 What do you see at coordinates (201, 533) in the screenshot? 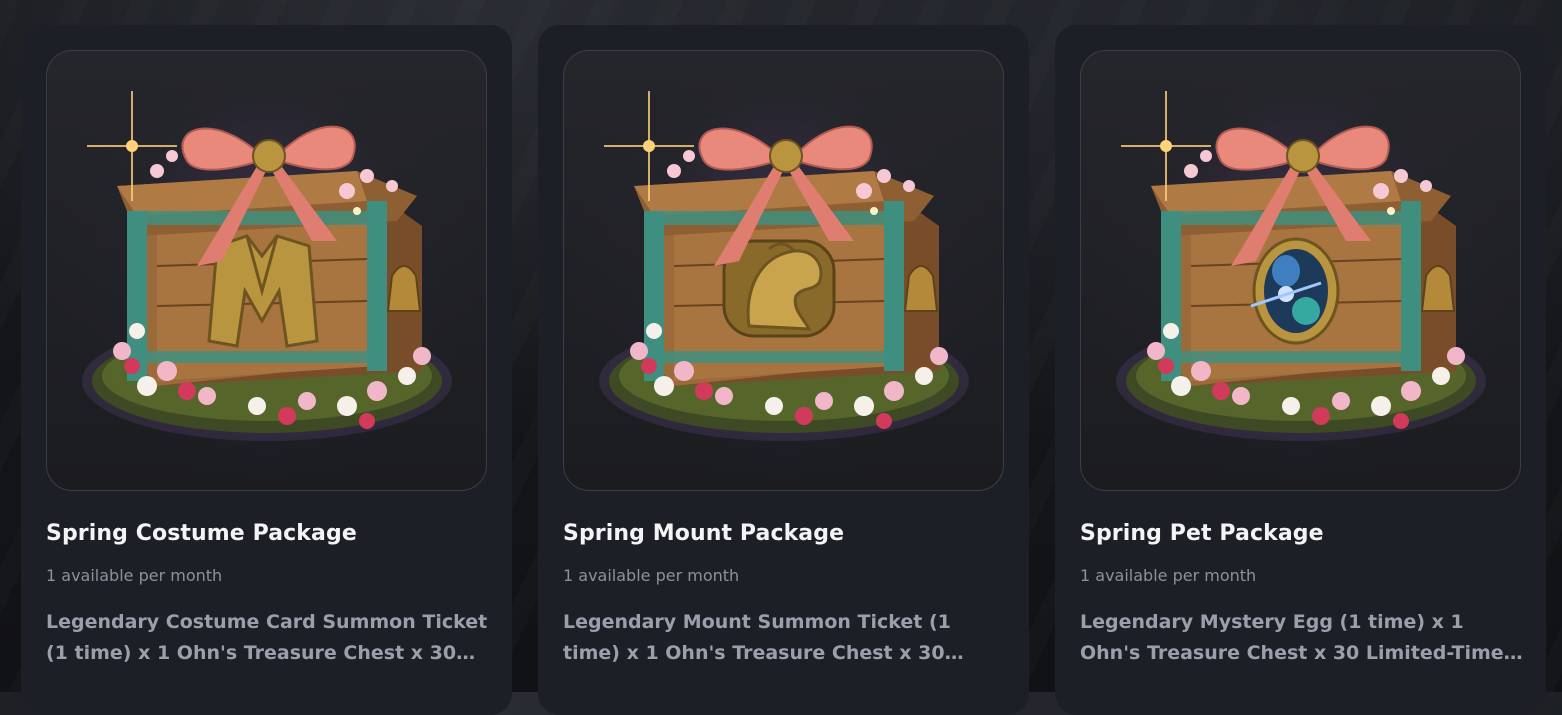
I see `package-title: Spring Costume Package` at bounding box center [201, 533].